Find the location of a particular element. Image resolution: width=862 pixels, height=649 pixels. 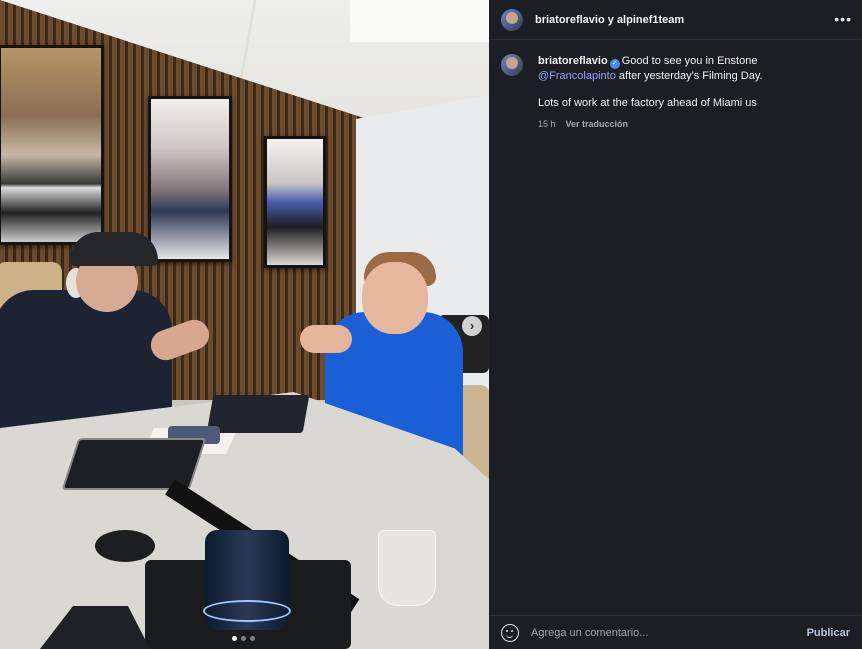

chevron-right-icon: › is located at coordinates (472, 326).